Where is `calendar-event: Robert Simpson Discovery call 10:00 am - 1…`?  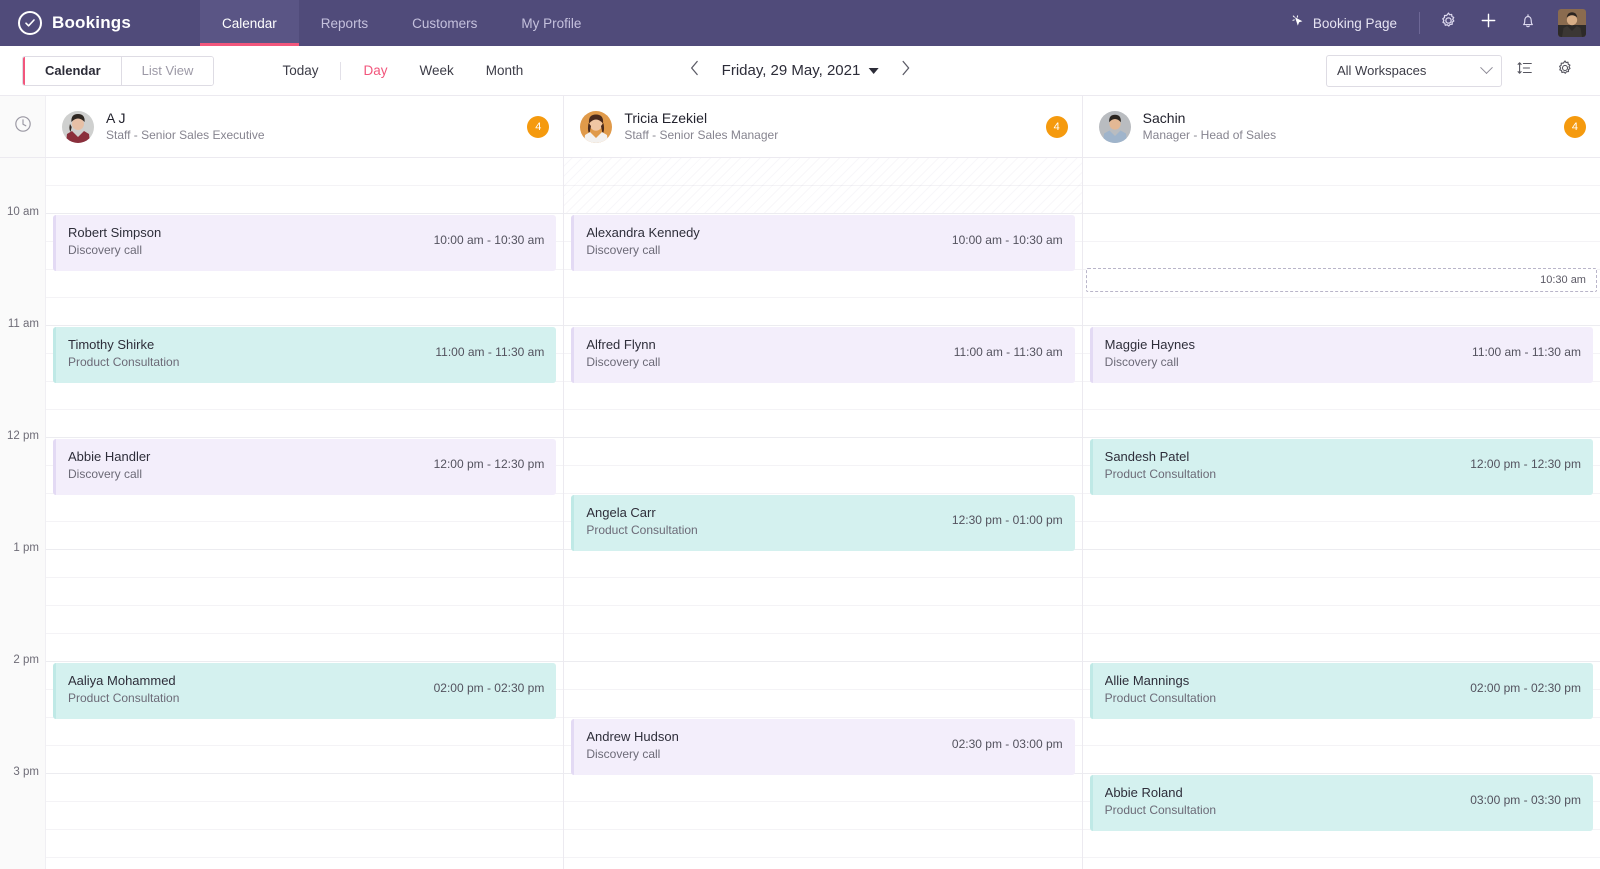
calendar-event: Robert Simpson Discovery call 10:00 am - 1… is located at coordinates (305, 243).